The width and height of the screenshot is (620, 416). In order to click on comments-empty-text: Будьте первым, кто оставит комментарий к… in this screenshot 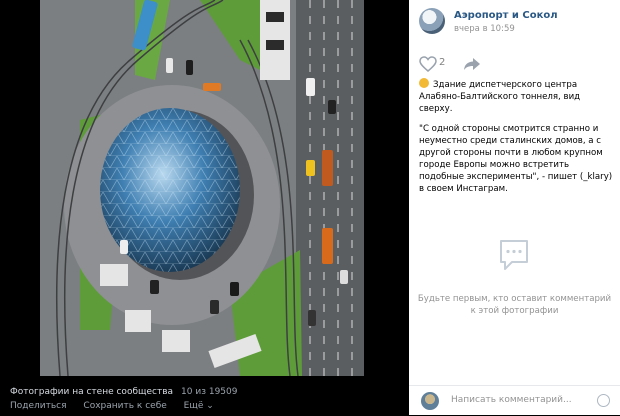, I will do `click(514, 305)`.